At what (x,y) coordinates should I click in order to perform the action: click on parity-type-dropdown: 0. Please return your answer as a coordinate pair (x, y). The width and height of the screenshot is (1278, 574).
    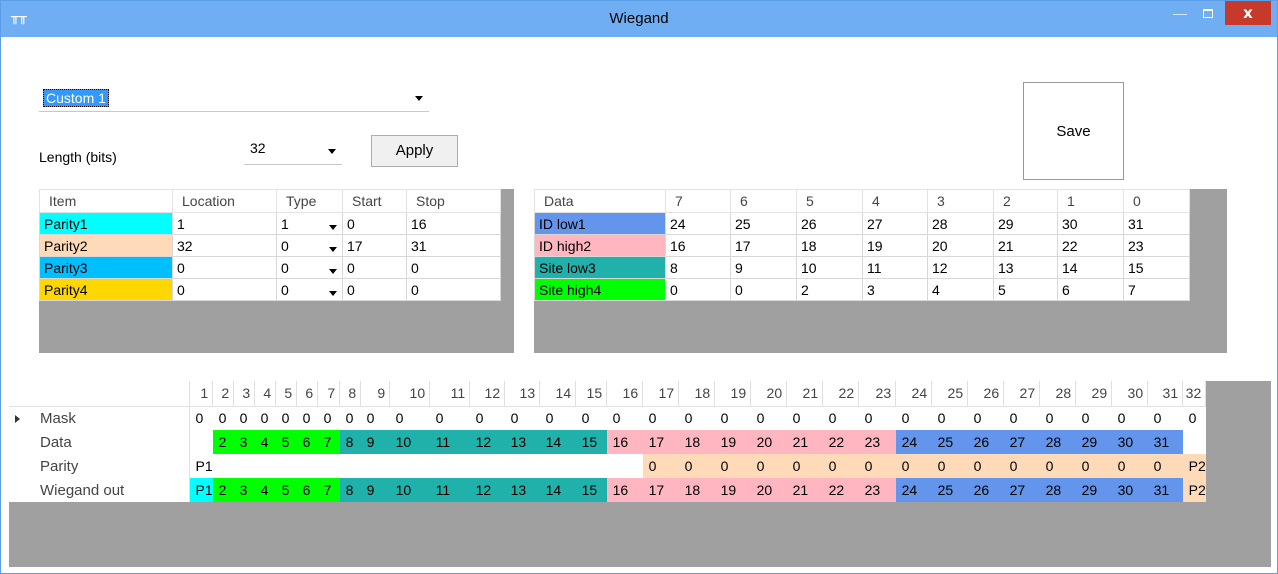
    Looking at the image, I should click on (309, 289).